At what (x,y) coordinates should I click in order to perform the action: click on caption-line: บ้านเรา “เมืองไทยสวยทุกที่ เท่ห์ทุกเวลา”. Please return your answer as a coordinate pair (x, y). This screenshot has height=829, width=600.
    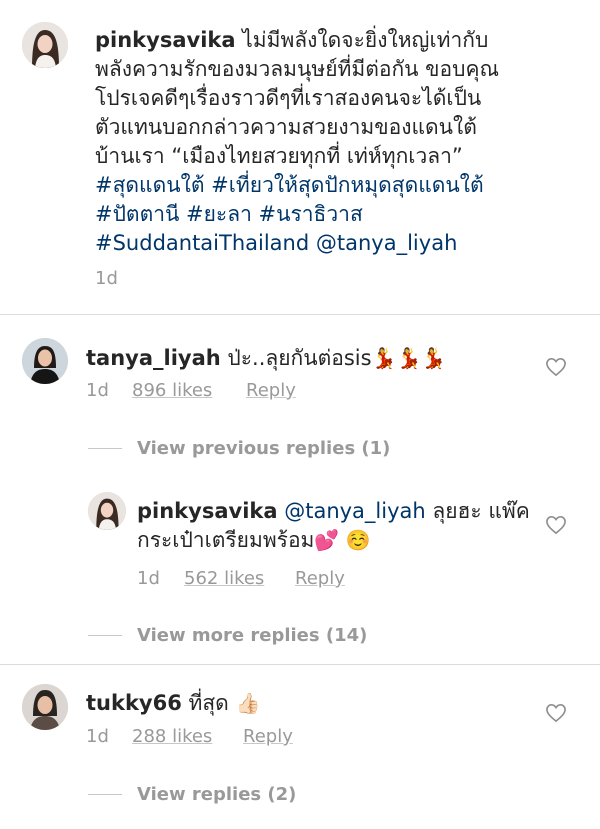
    Looking at the image, I should click on (279, 156).